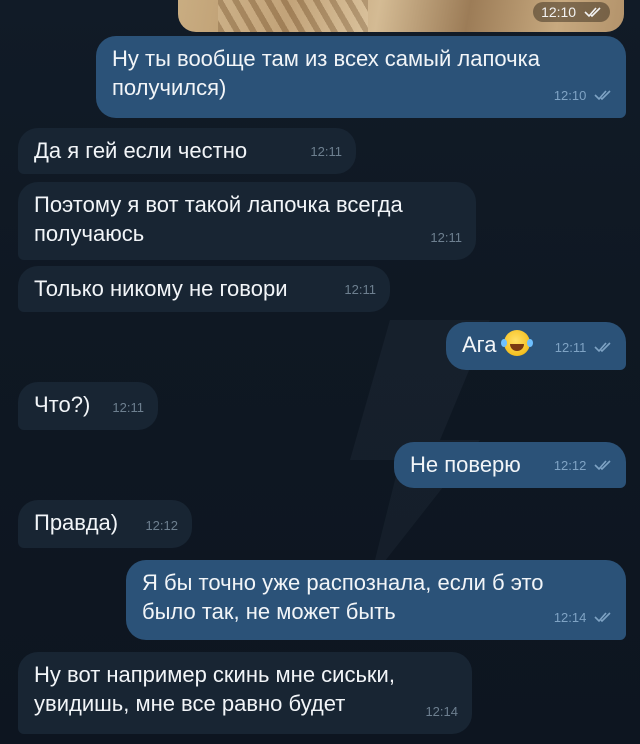 The height and width of the screenshot is (744, 640). Describe the element at coordinates (536, 346) in the screenshot. I see `message-bubble-outgoing: Ага 12:11` at that location.